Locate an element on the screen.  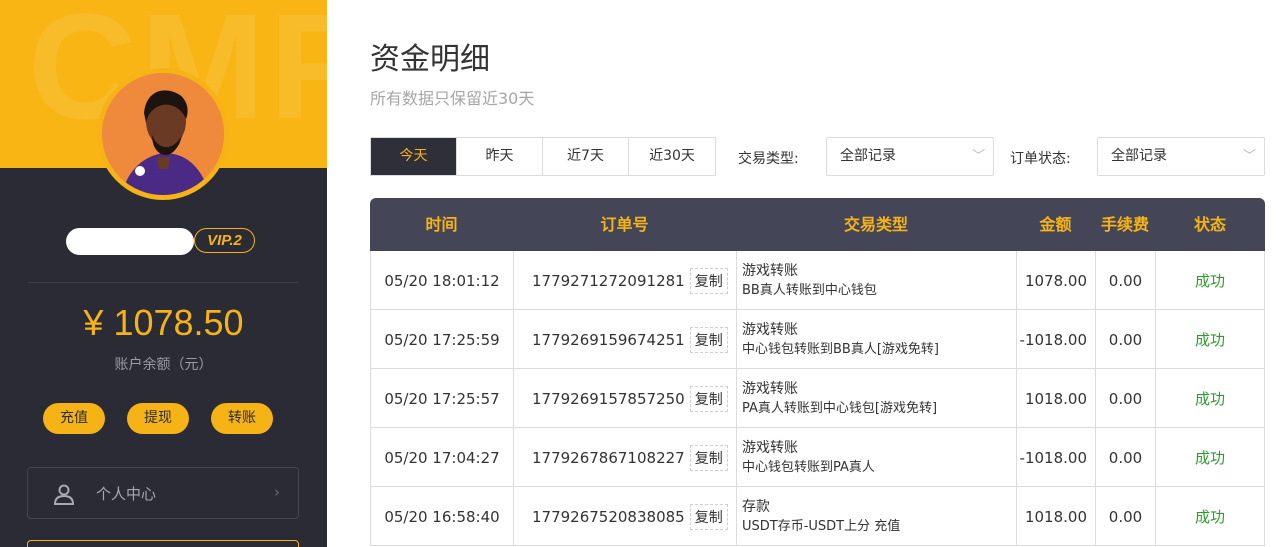
column-header-order-no: 订单号 is located at coordinates (624, 224).